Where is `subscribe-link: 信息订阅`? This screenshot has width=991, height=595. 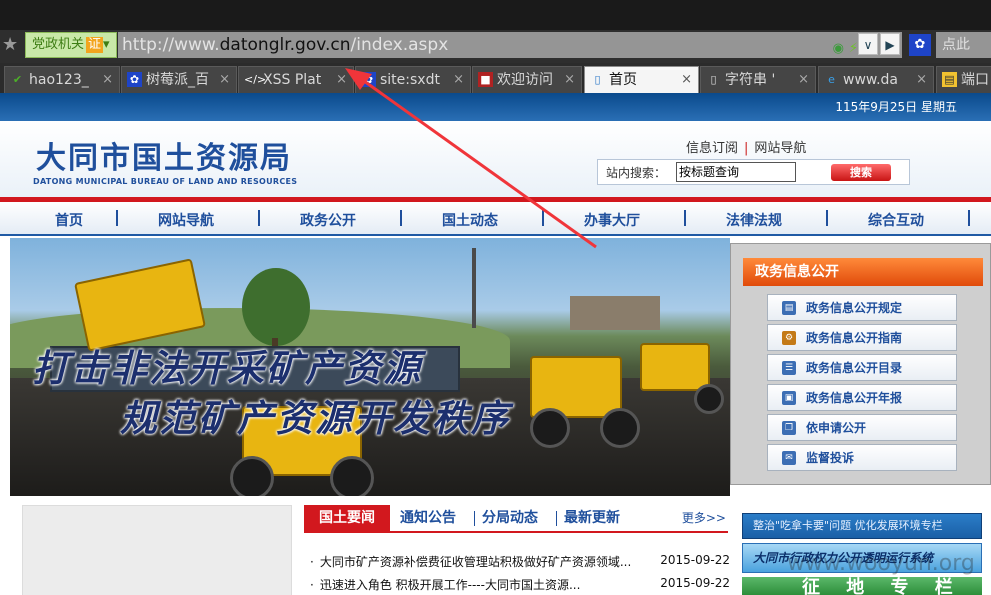
subscribe-link: 信息订阅 is located at coordinates (712, 148).